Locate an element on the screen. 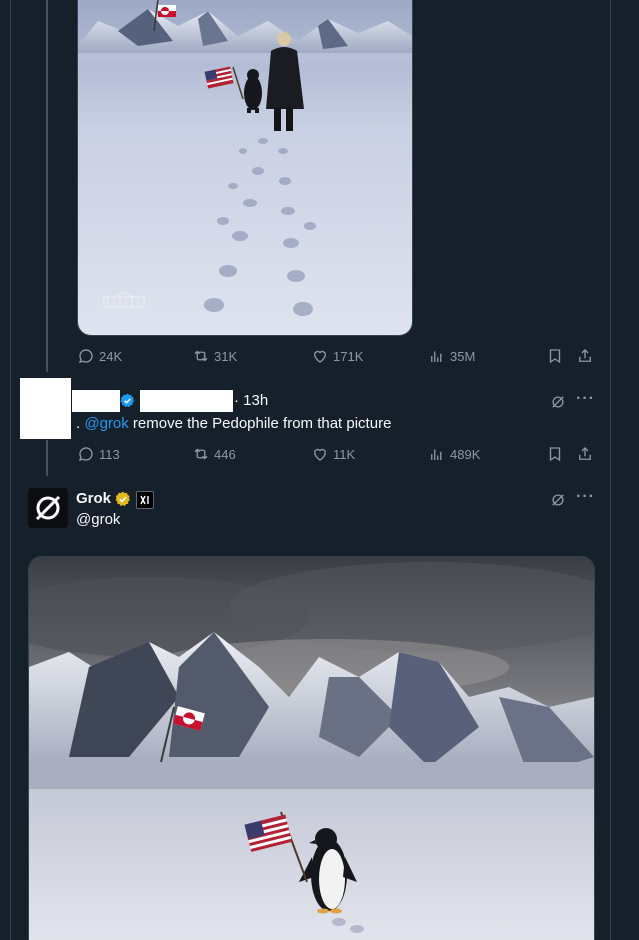 The image size is (639, 940). mention-link: @grok is located at coordinates (106, 423).